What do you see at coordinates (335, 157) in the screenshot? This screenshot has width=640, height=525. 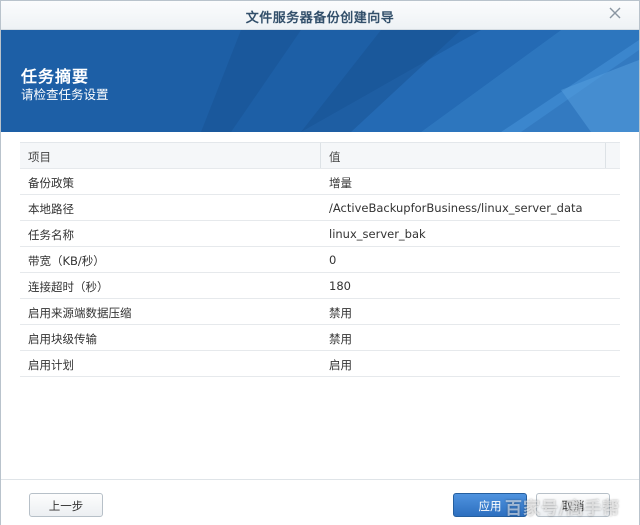 I see `column-header-value: 值` at bounding box center [335, 157].